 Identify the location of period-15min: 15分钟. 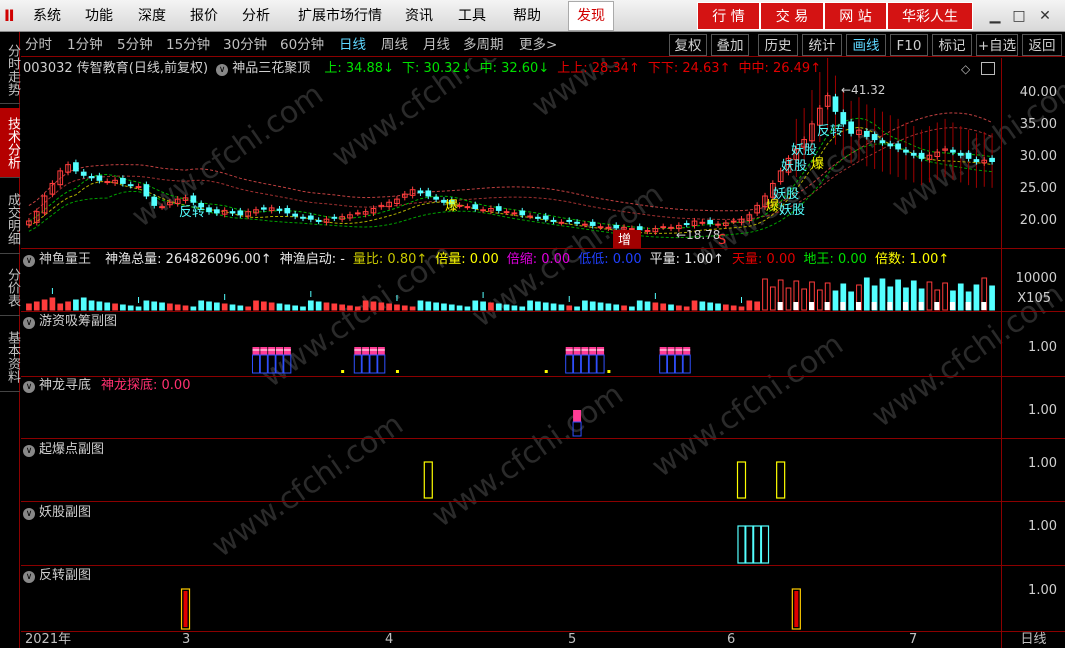
(188, 45).